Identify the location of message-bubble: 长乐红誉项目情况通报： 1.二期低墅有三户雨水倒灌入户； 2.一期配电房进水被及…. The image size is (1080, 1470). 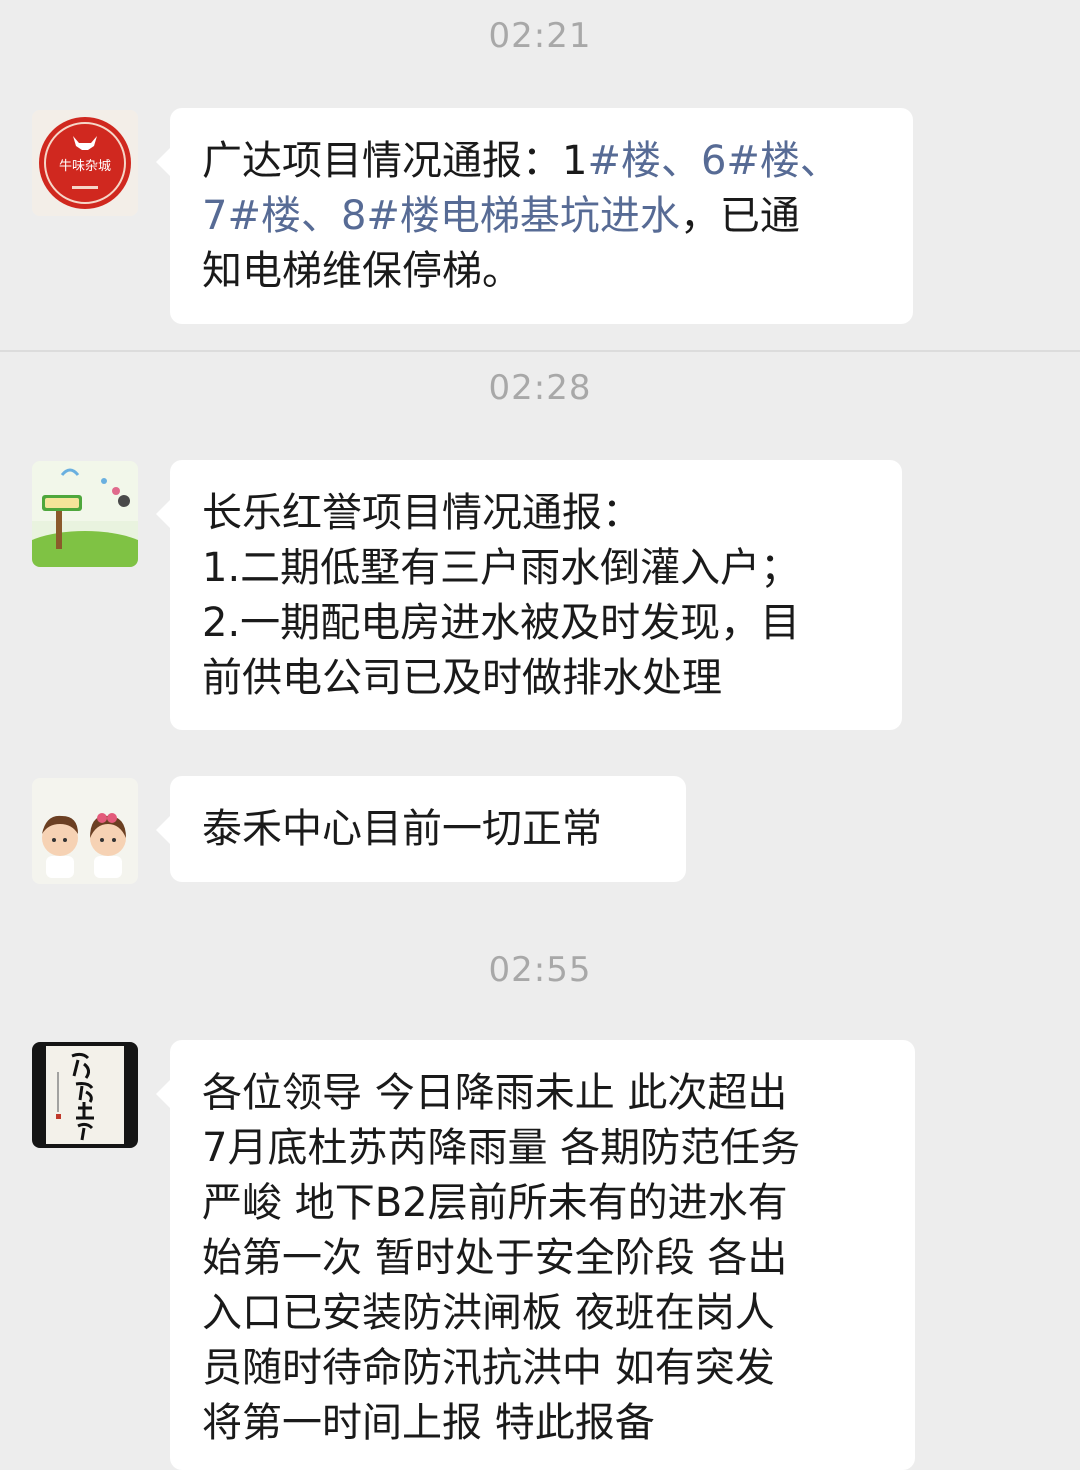
(529, 595).